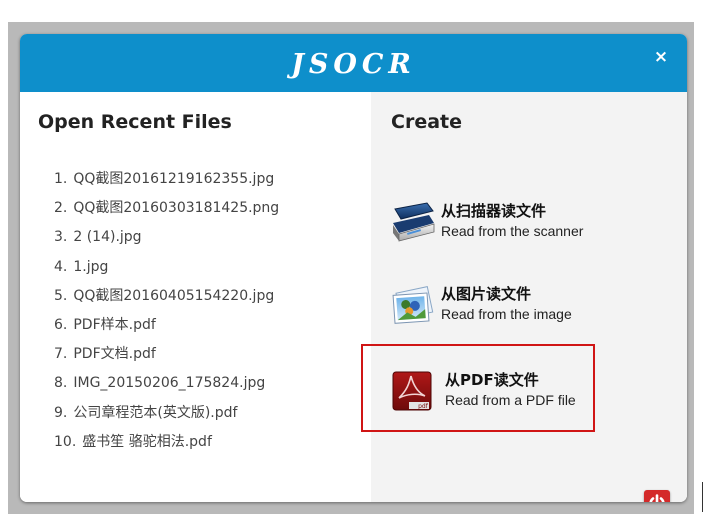  I want to click on recent-file-item: 5. QQ截图20160405154220.jpg, so click(166, 296).